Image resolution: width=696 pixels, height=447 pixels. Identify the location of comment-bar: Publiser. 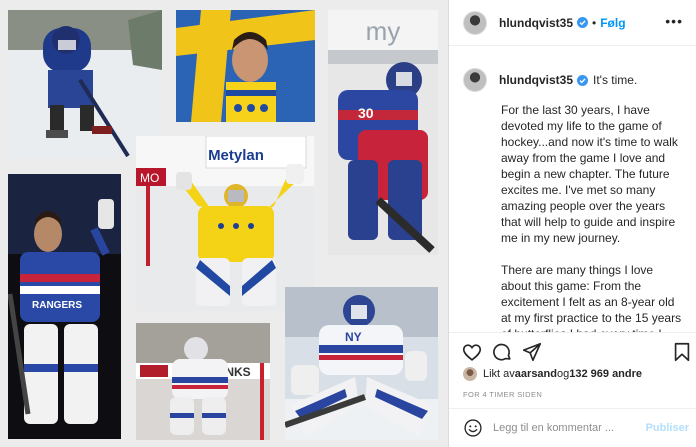
(572, 427).